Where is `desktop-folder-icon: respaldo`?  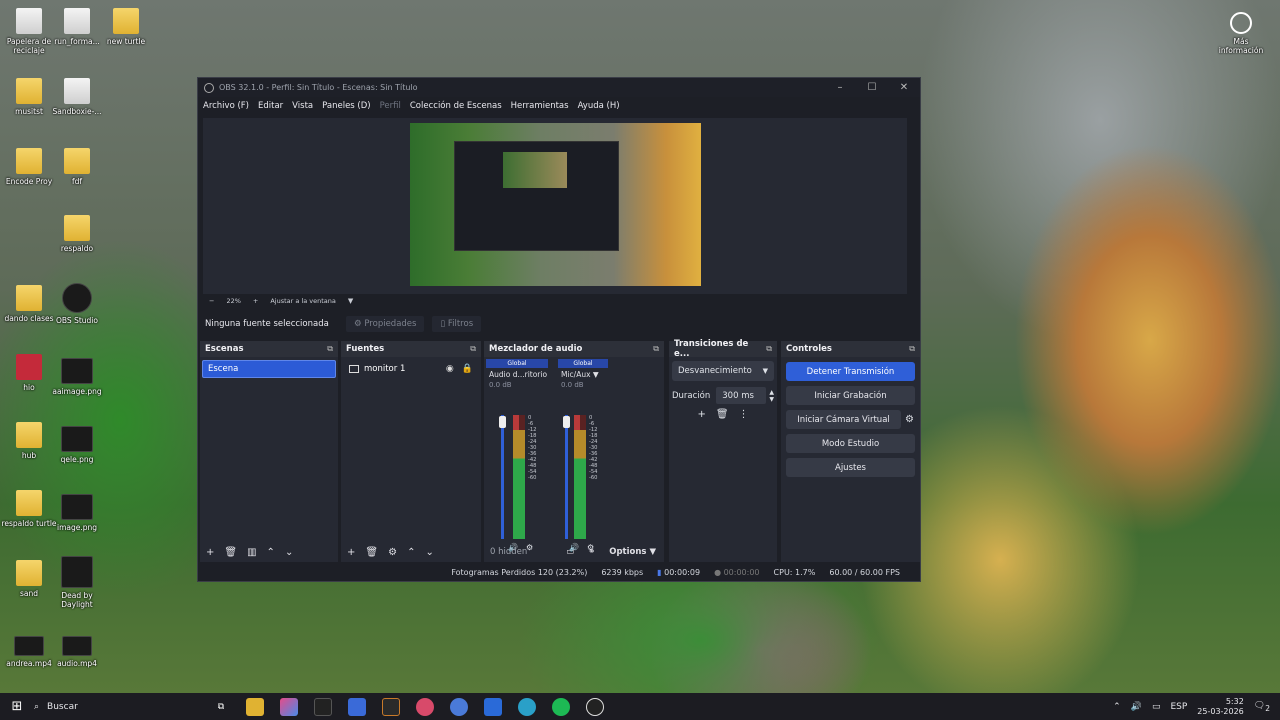 desktop-folder-icon: respaldo is located at coordinates (77, 234).